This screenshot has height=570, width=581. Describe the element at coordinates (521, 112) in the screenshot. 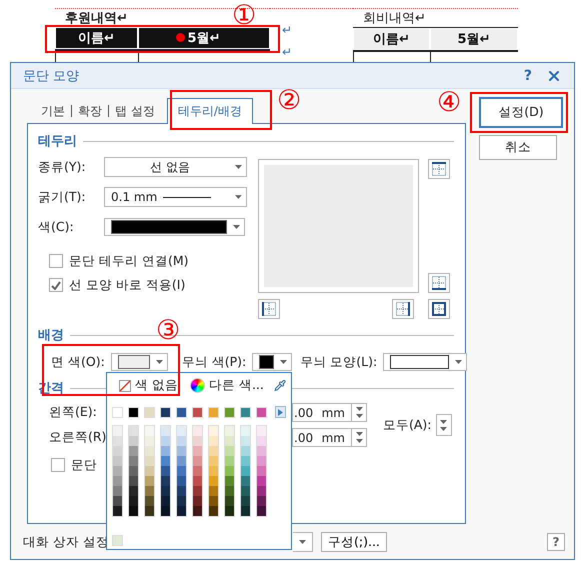

I see `ok-button: 설정(D)` at that location.